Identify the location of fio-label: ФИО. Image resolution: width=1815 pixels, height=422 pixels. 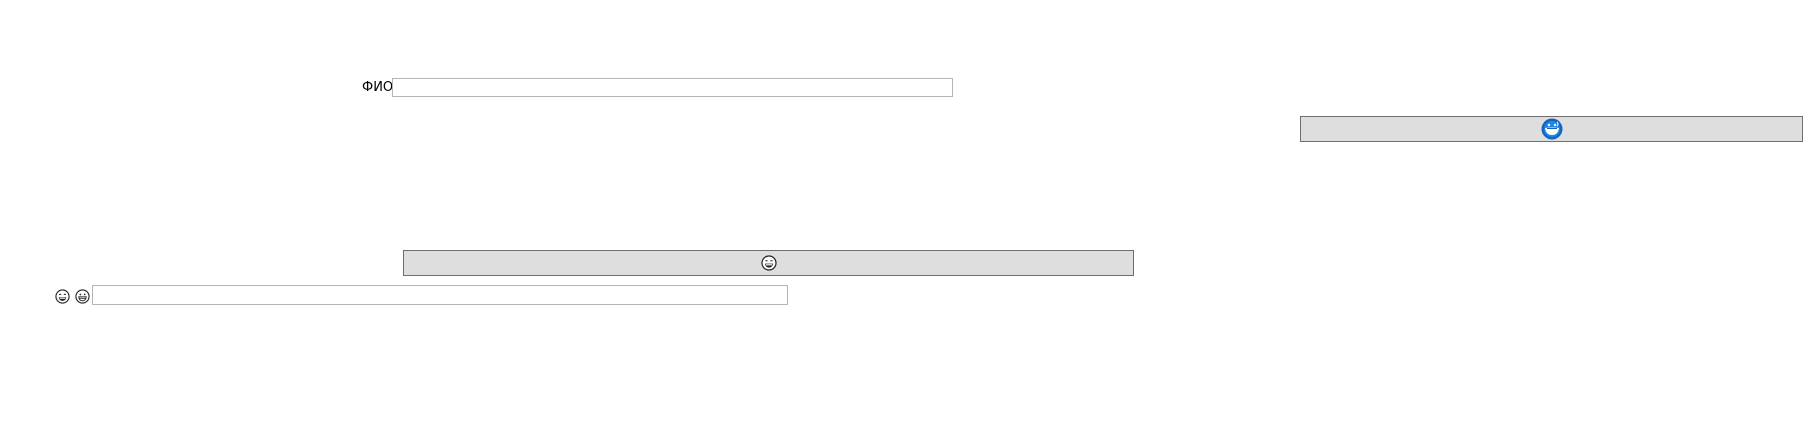
(378, 87).